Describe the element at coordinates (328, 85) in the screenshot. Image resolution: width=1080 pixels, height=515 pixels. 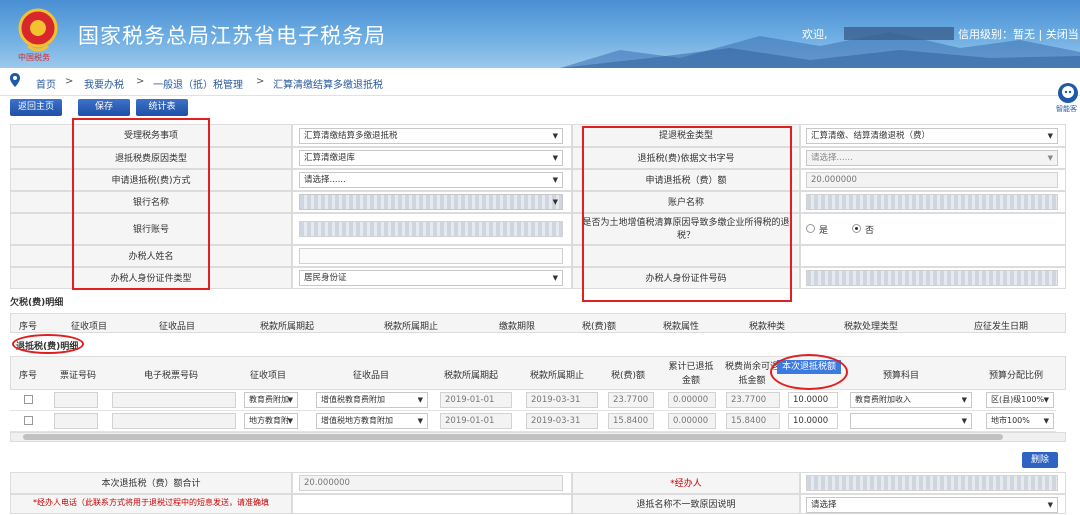
I see `breadcrumb-current: 汇算清缴结算多缴退抵税` at that location.